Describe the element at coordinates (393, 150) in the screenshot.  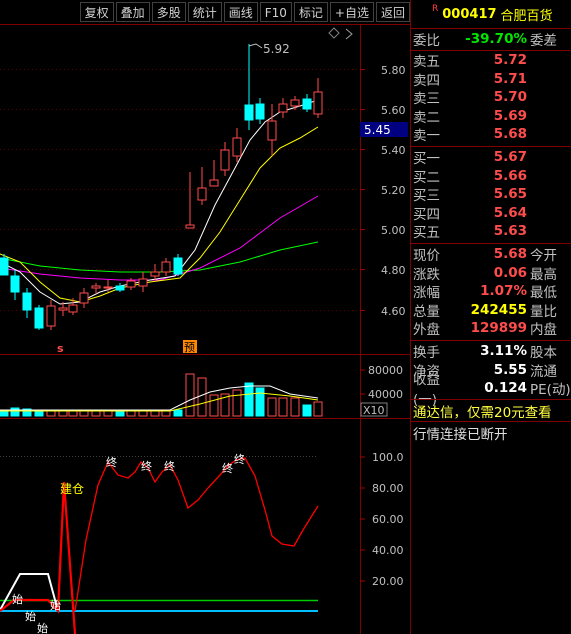
I see `price-axis-label: 5.40` at that location.